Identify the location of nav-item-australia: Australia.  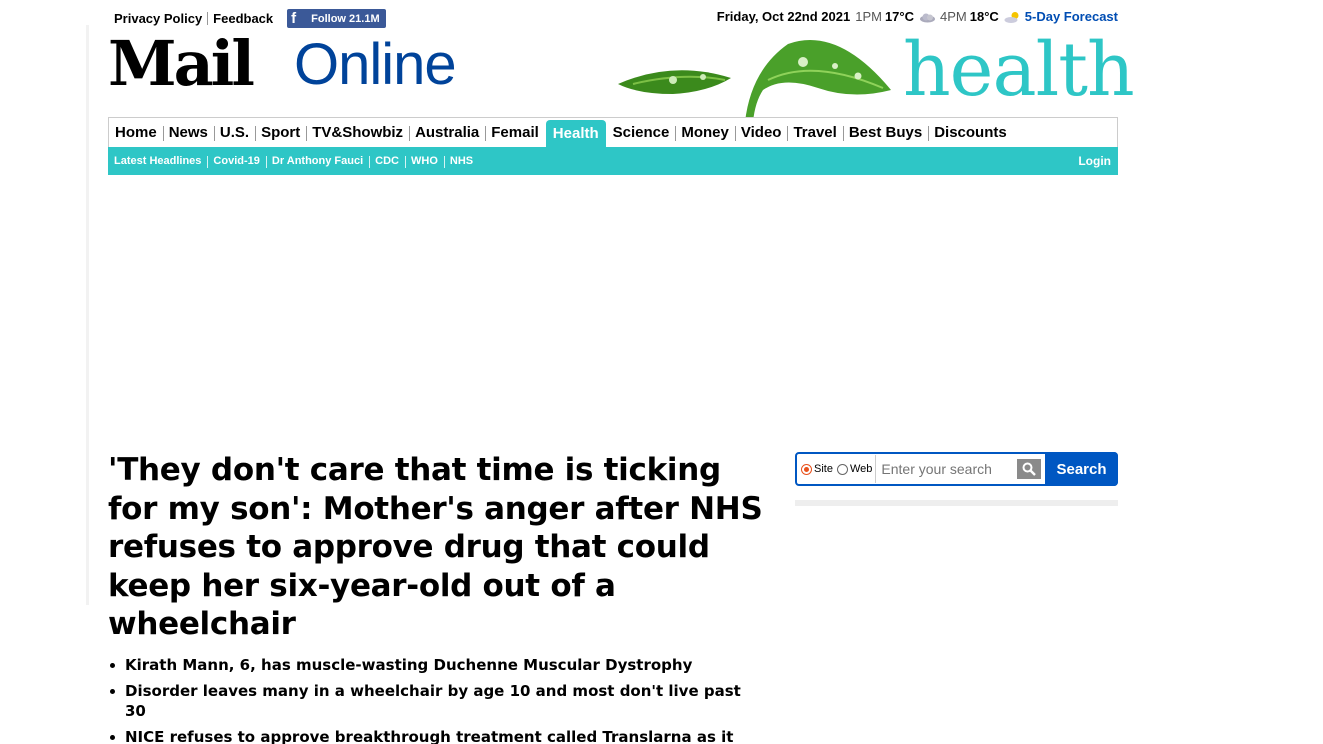
(447, 132).